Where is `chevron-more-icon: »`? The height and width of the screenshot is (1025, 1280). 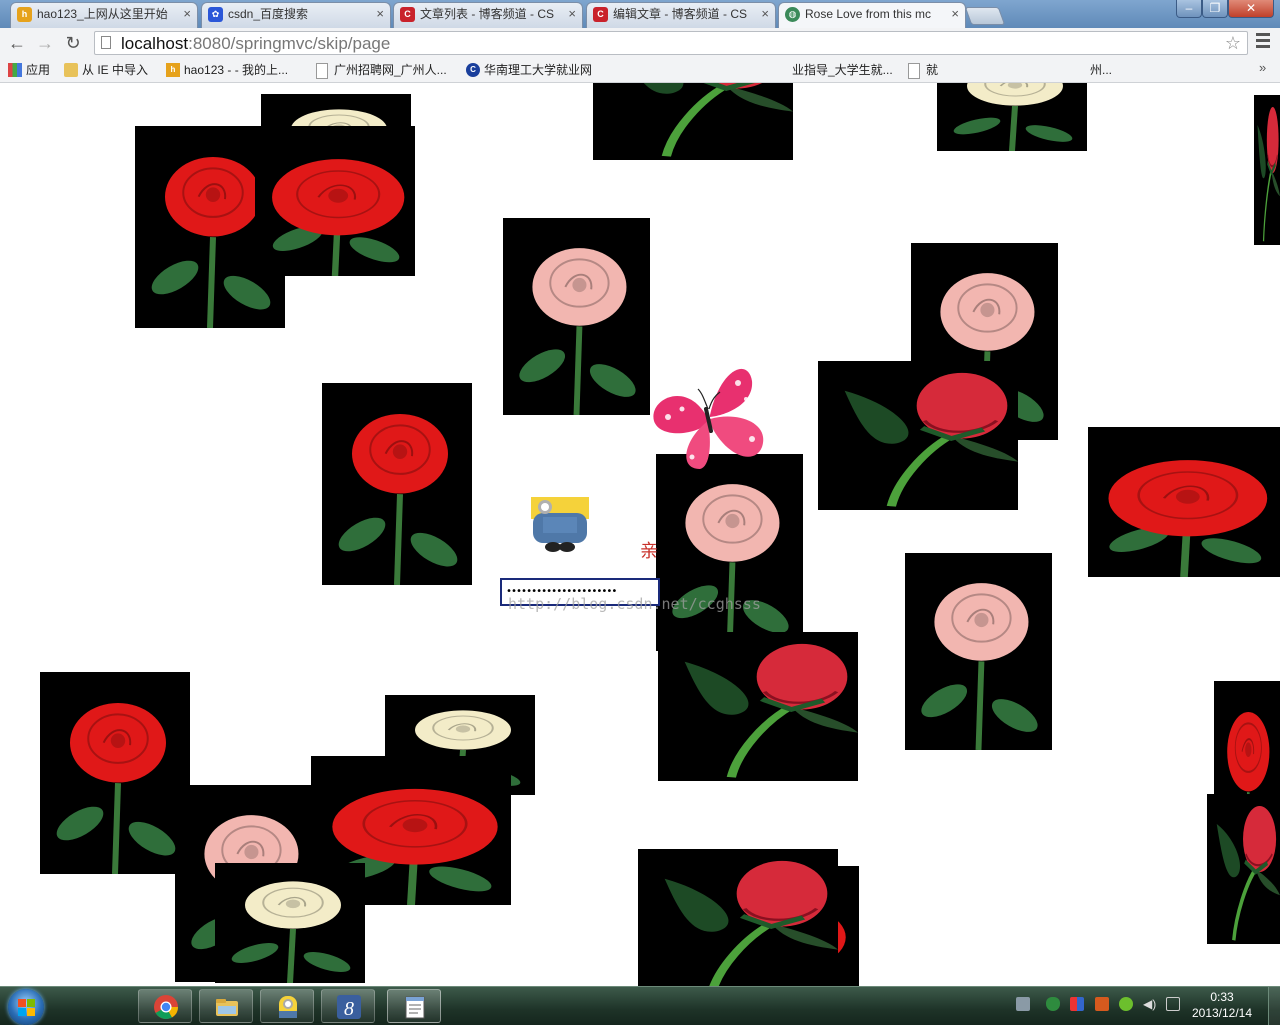 chevron-more-icon: » is located at coordinates (1262, 67).